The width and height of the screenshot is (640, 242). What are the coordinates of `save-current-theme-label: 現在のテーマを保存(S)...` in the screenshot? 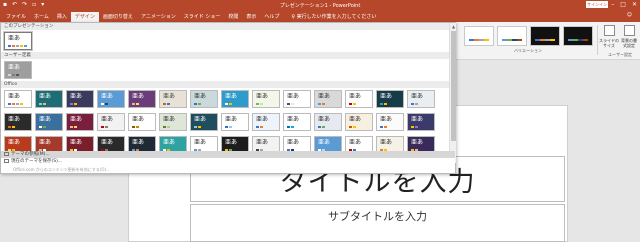 It's located at (37, 161).